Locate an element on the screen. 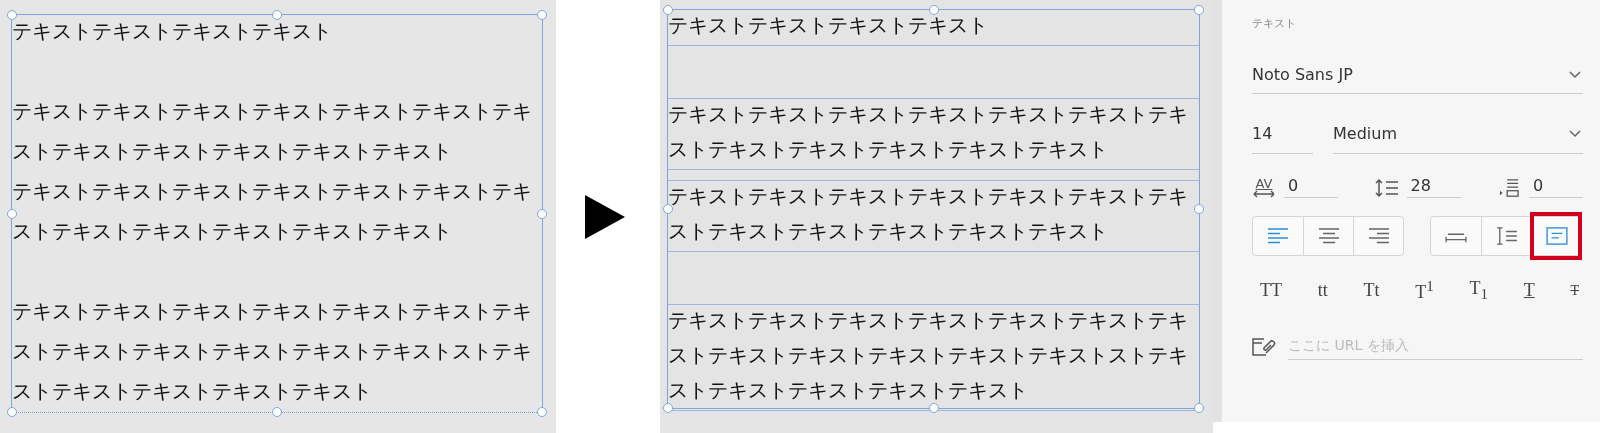 This screenshot has width=1600, height=433. link-icon is located at coordinates (1264, 345).